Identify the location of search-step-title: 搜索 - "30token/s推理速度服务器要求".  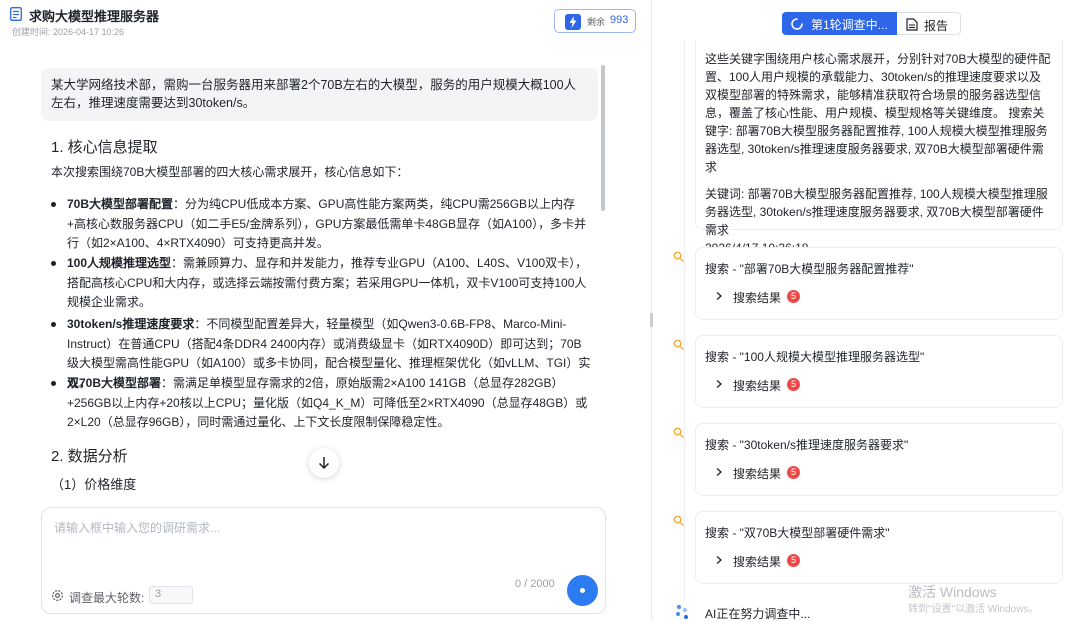
(807, 445).